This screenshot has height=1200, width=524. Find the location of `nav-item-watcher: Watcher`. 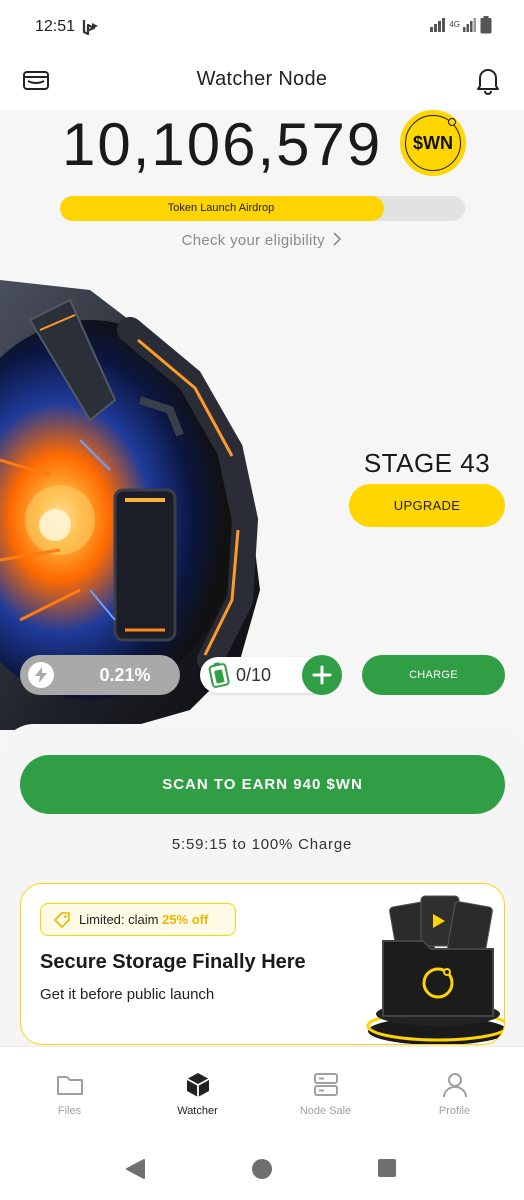

nav-item-watcher: Watcher is located at coordinates (197, 1088).